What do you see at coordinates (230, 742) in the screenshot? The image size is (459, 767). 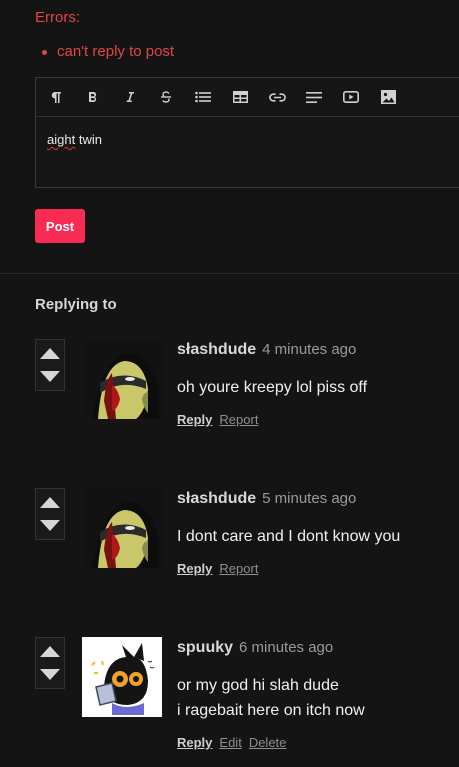 I see `edit-link: Edit` at bounding box center [230, 742].